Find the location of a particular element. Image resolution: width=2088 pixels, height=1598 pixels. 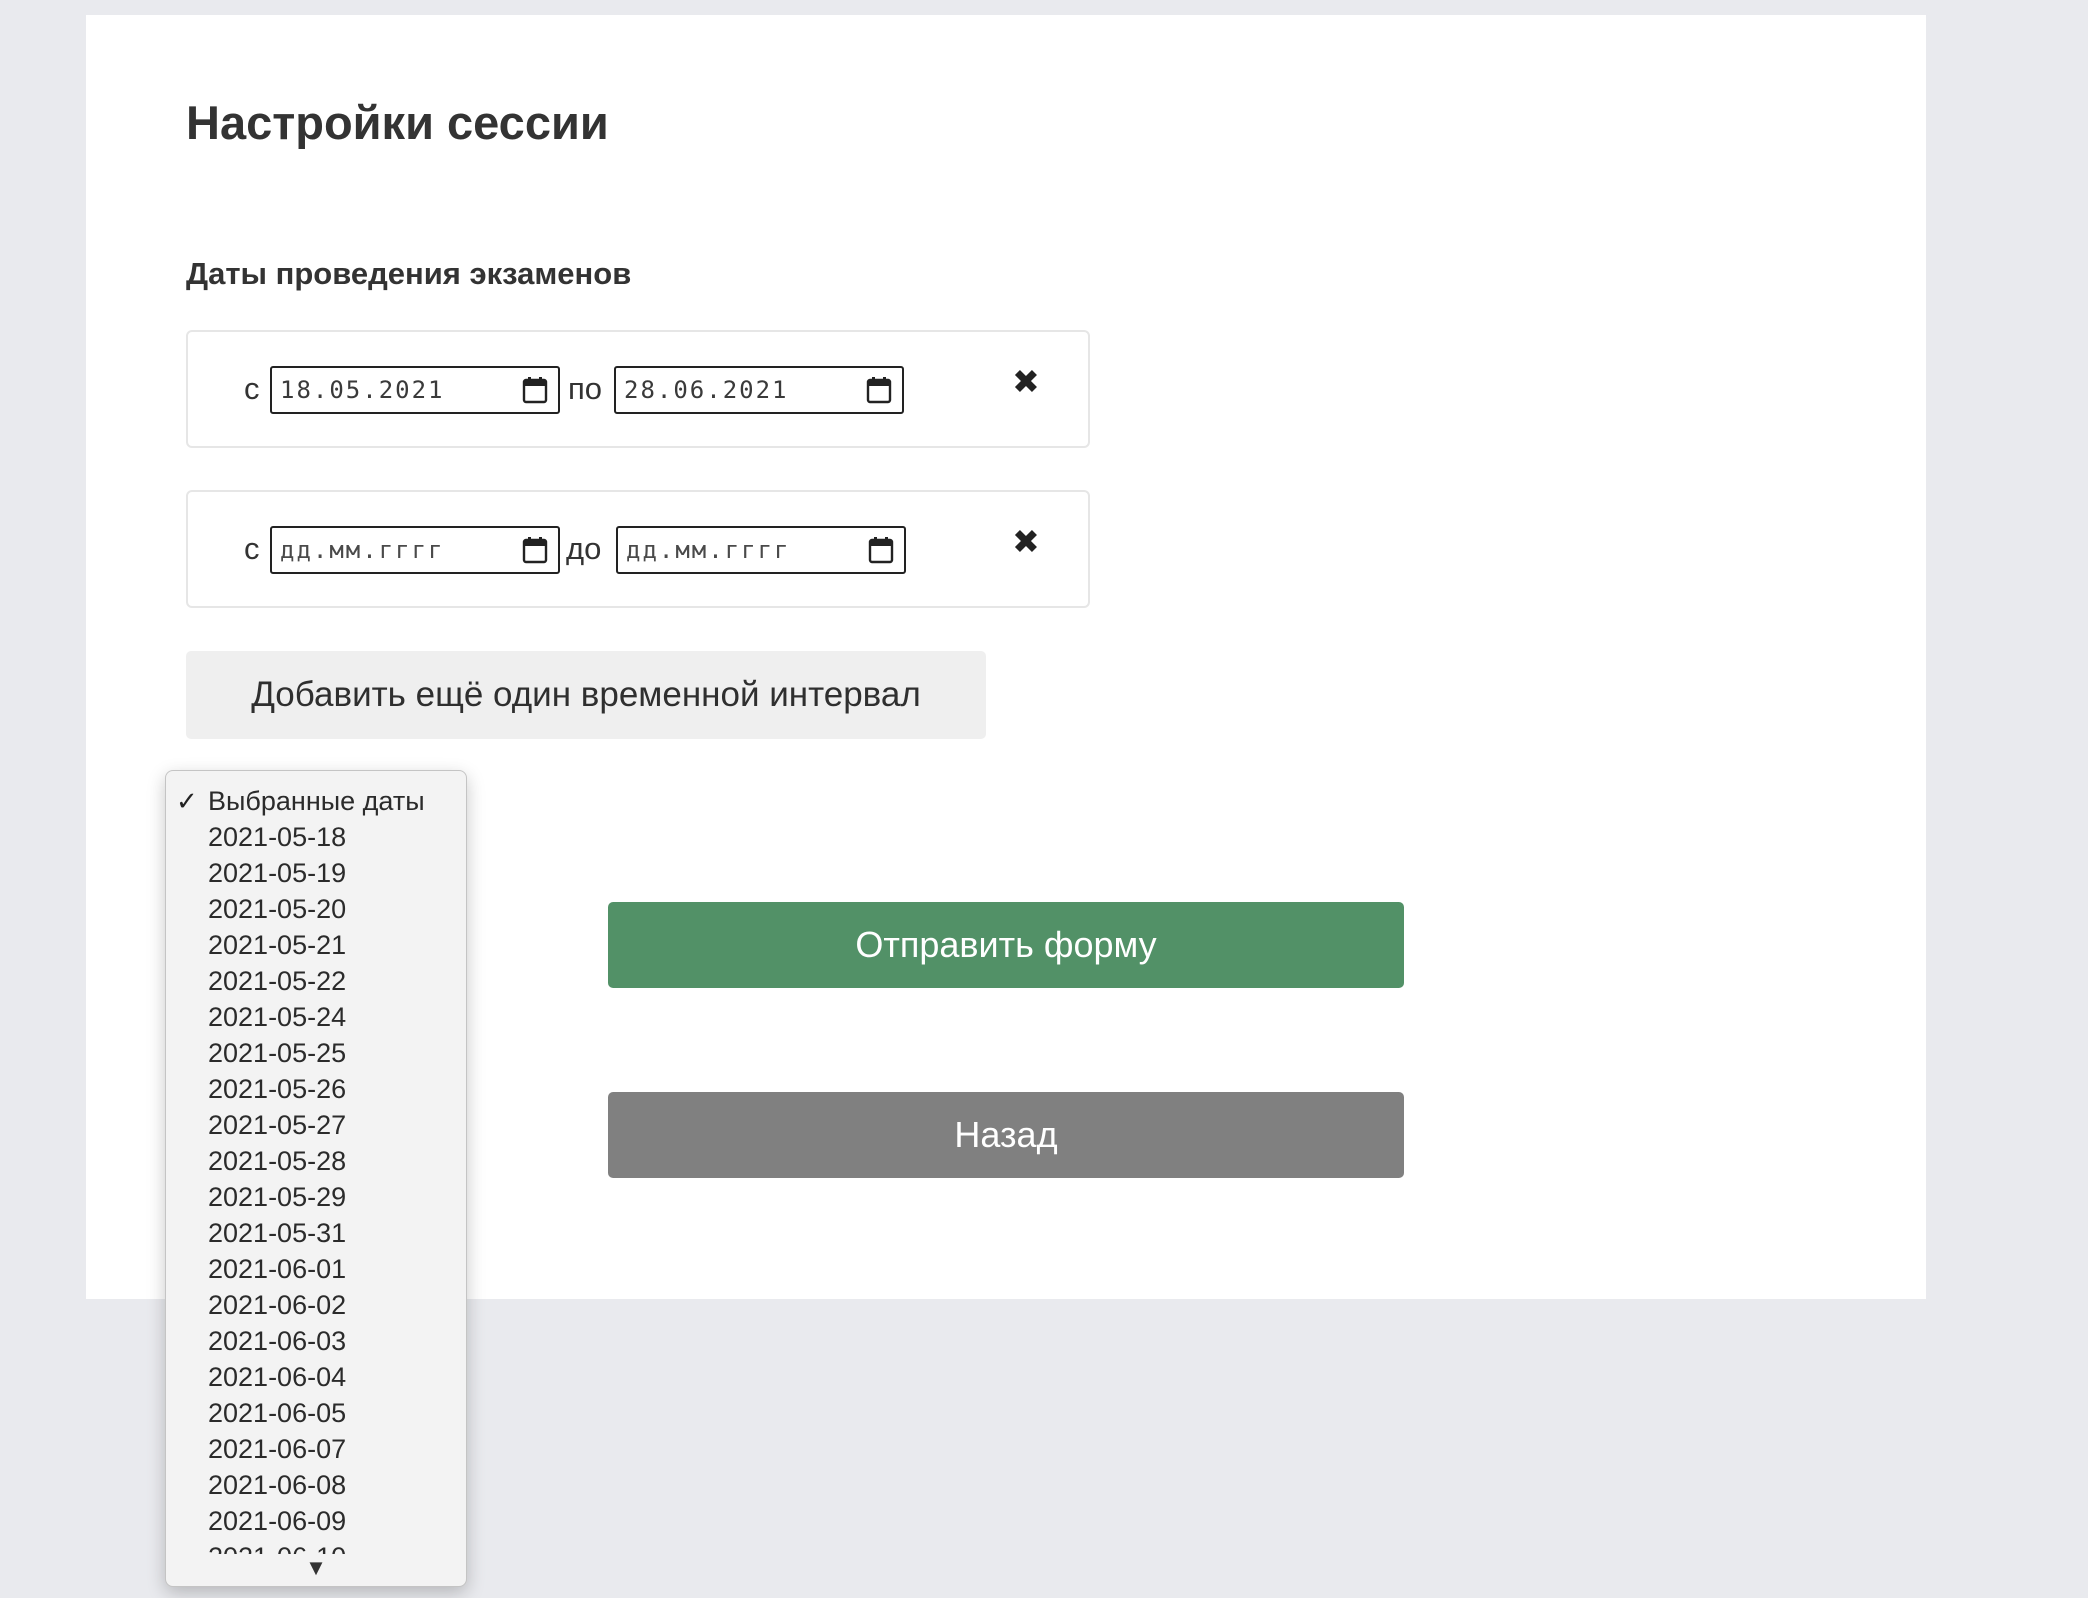

selected-option-label: Выбранные даты is located at coordinates (316, 801).